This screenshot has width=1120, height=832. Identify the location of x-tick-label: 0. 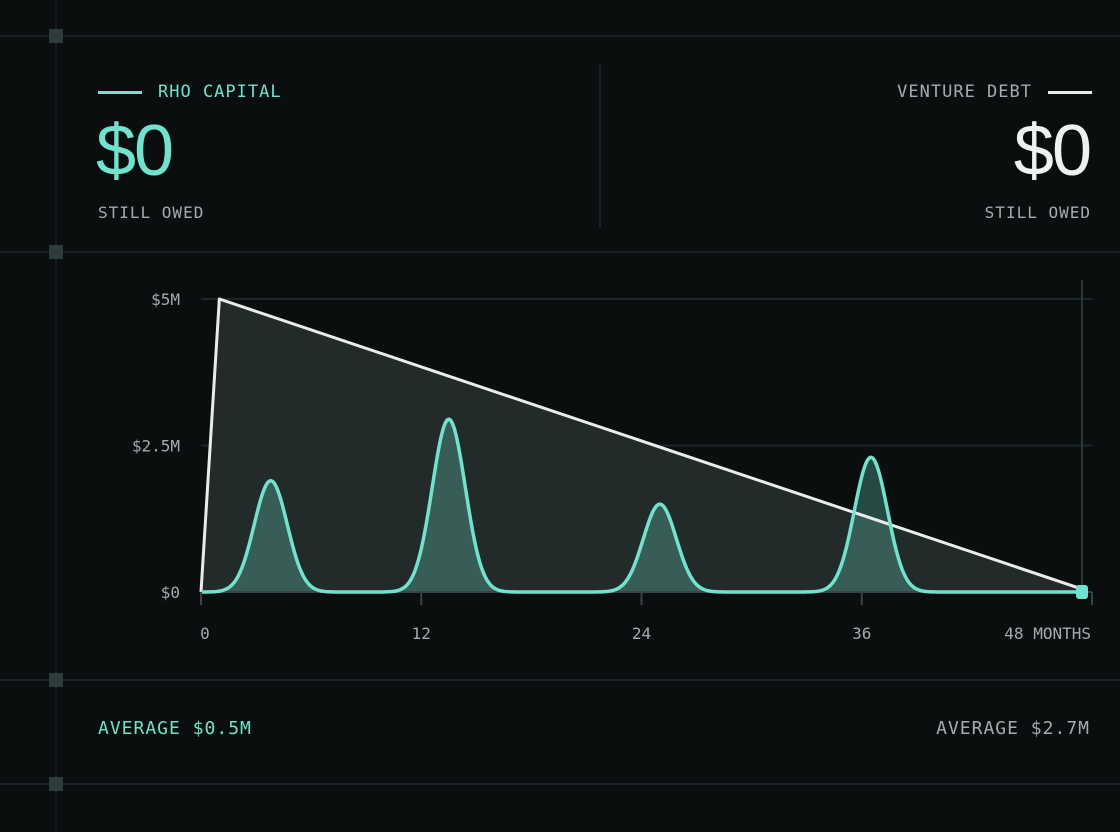
(205, 633).